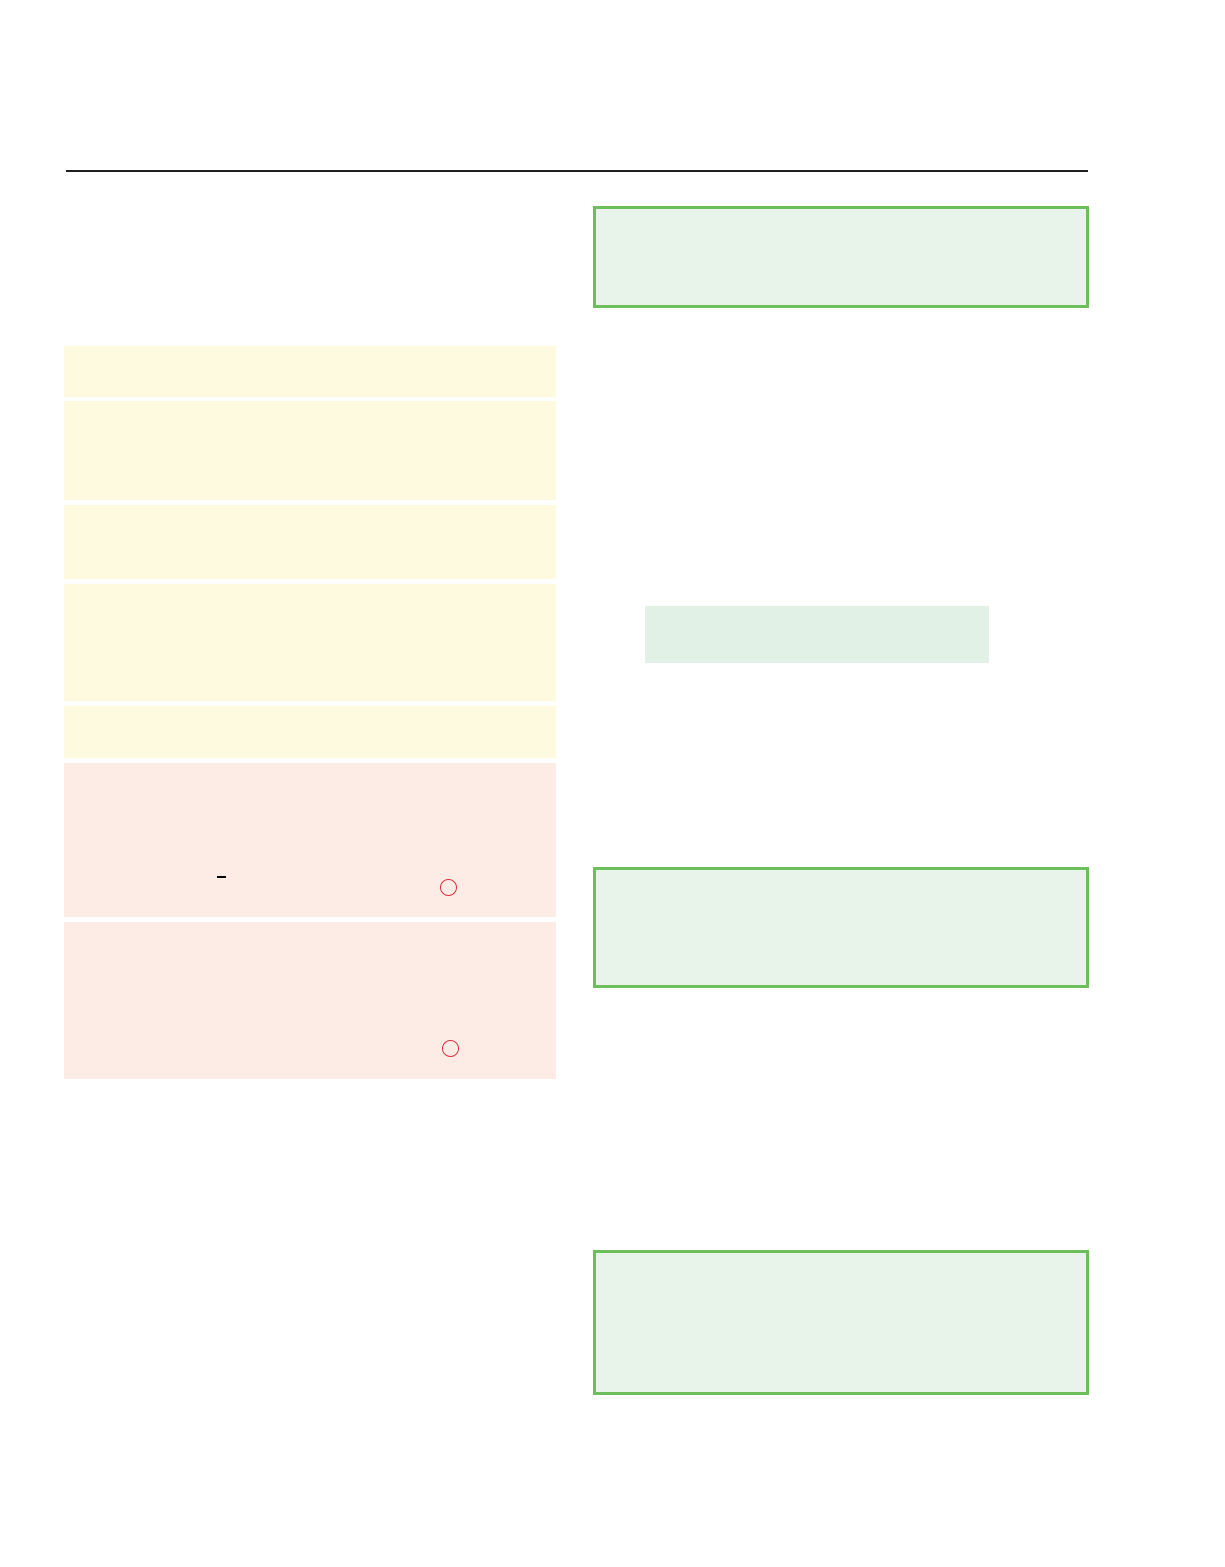  What do you see at coordinates (221, 877) in the screenshot?
I see `dash-icon` at bounding box center [221, 877].